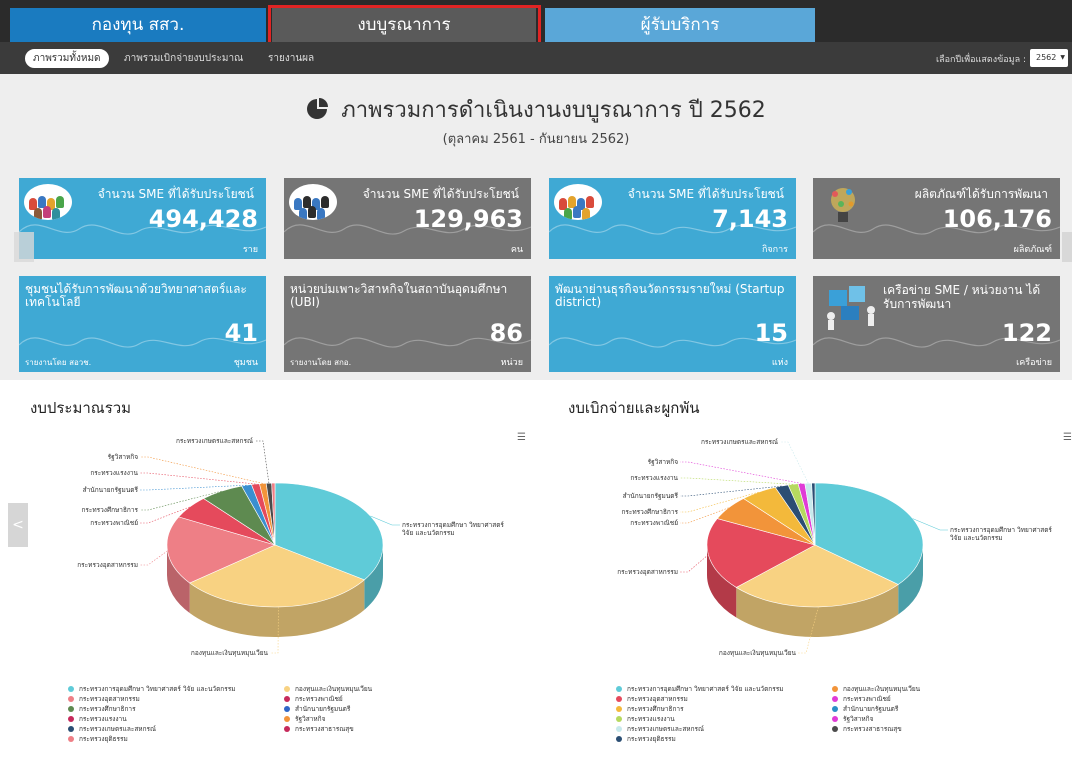 The height and width of the screenshot is (758, 1072). I want to click on card-unit: เครือข่าย, so click(1034, 363).